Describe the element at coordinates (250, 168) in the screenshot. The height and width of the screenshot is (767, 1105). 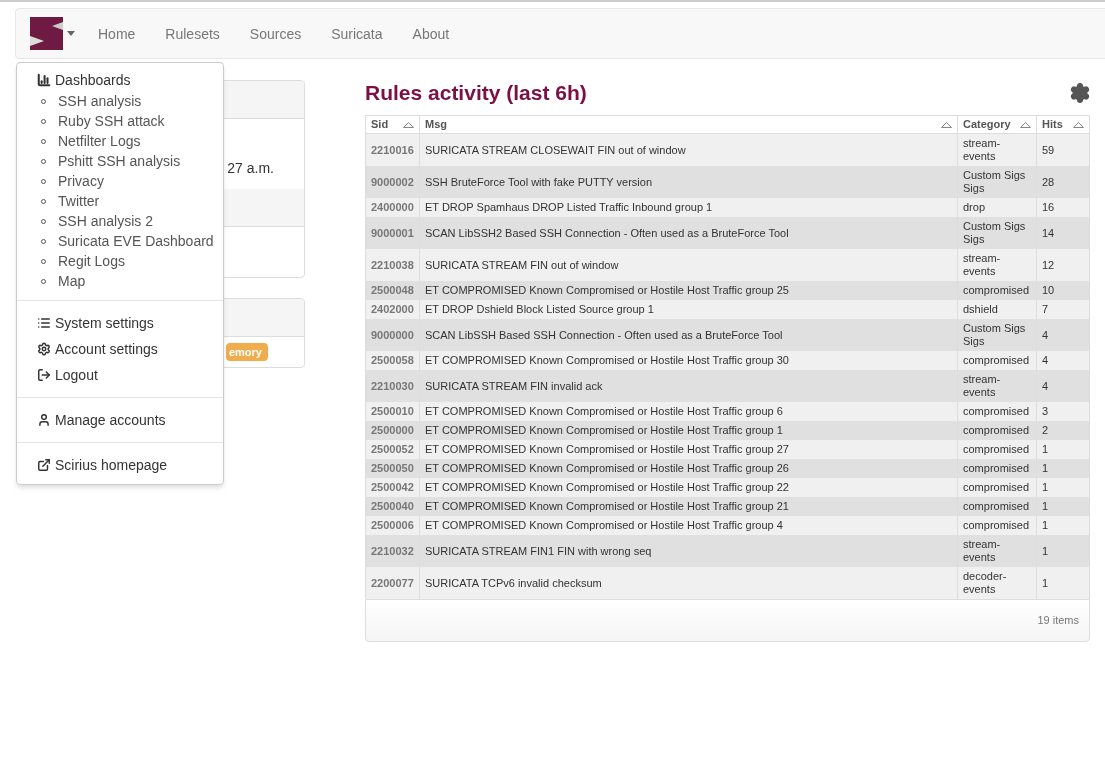
I see `time-text: 27 a.m.` at that location.